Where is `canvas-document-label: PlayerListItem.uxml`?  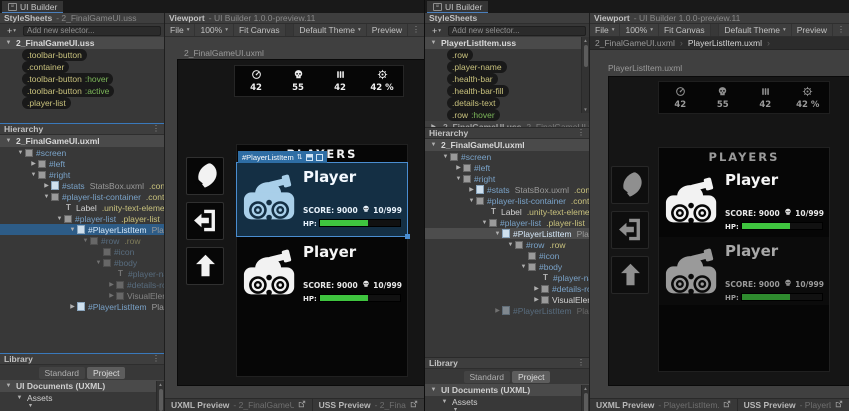 canvas-document-label: PlayerListItem.uxml is located at coordinates (645, 68).